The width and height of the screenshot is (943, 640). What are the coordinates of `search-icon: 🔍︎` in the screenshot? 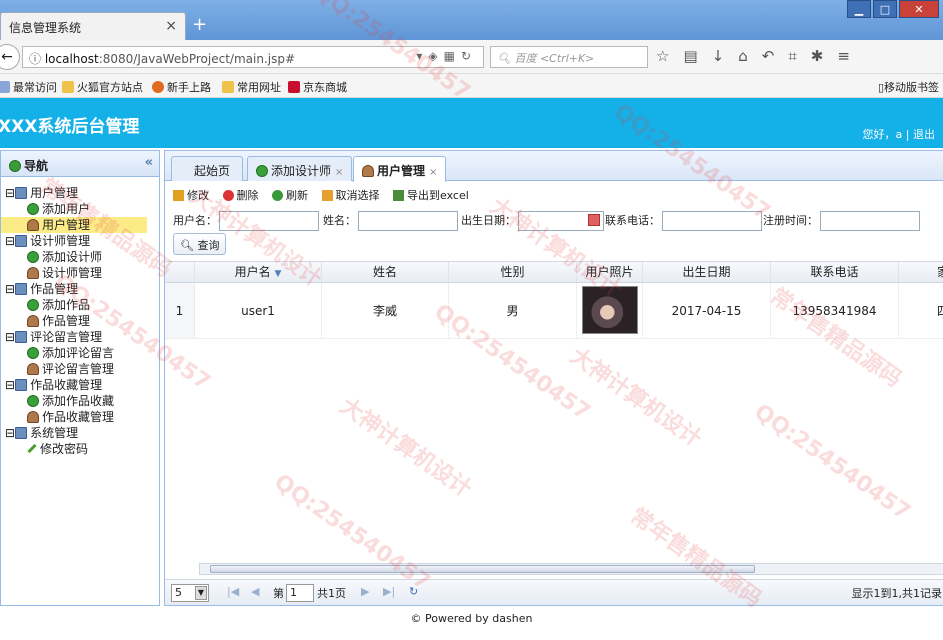 It's located at (506, 58).